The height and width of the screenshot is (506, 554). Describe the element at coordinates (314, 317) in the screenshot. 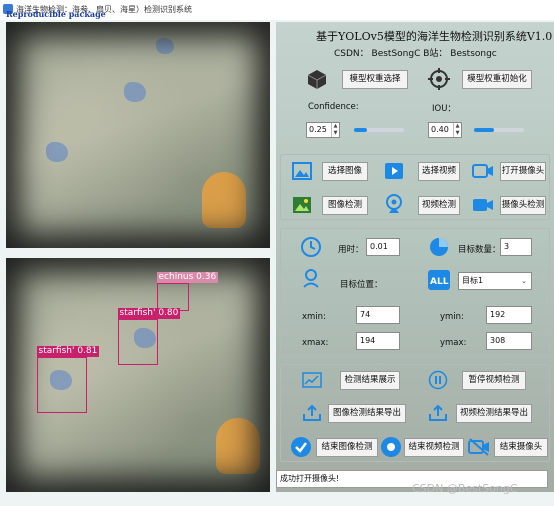

I see `xmin-label: xmin:` at that location.